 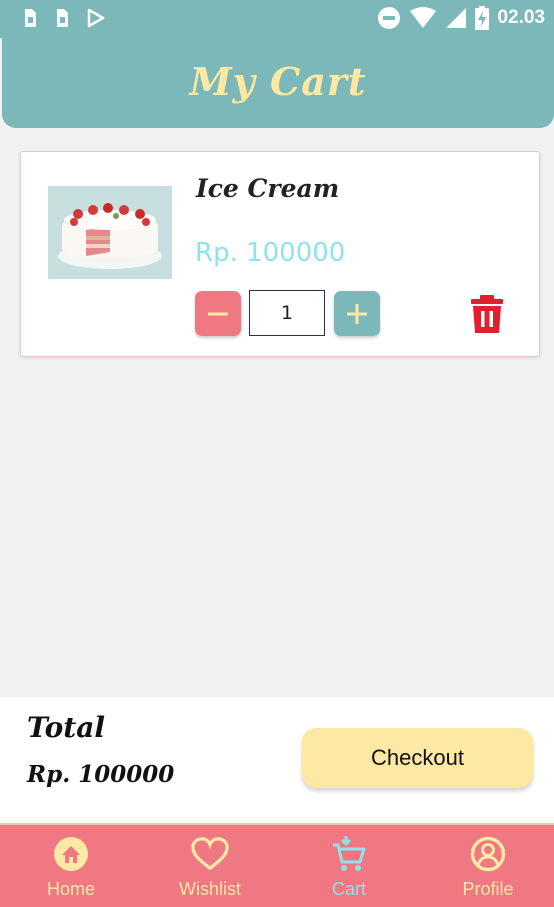 What do you see at coordinates (96, 18) in the screenshot?
I see `play-store-icon` at bounding box center [96, 18].